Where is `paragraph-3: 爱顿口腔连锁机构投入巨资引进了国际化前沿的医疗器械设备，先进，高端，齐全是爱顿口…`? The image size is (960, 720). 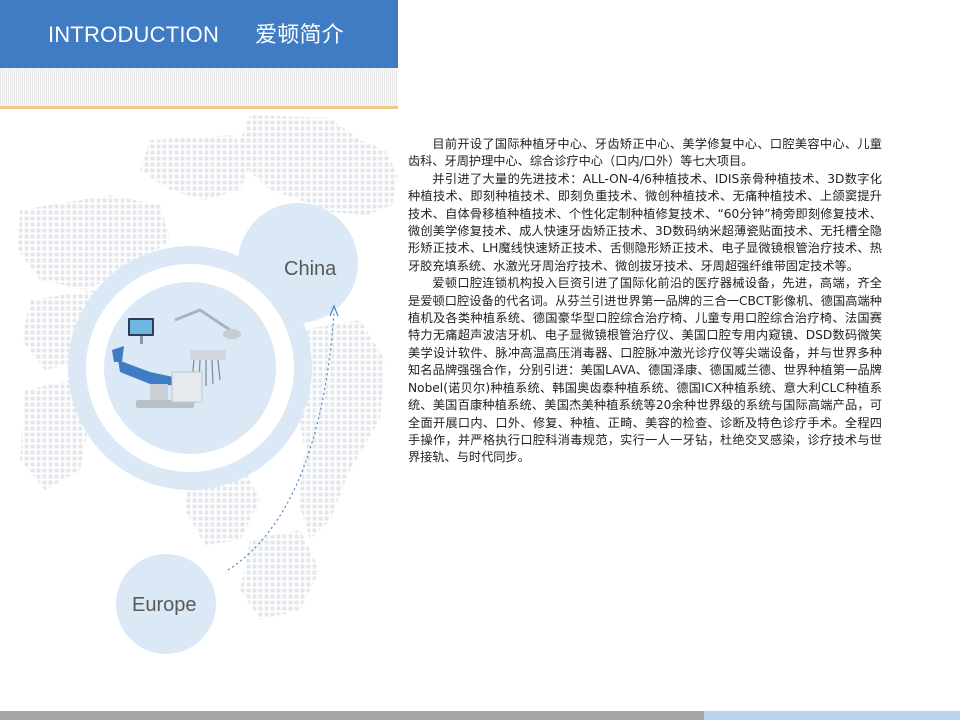 paragraph-3: 爱顿口腔连锁机构投入巨资引进了国际化前沿的医疗器械设备，先进，高端，齐全是爱顿口… is located at coordinates (645, 370).